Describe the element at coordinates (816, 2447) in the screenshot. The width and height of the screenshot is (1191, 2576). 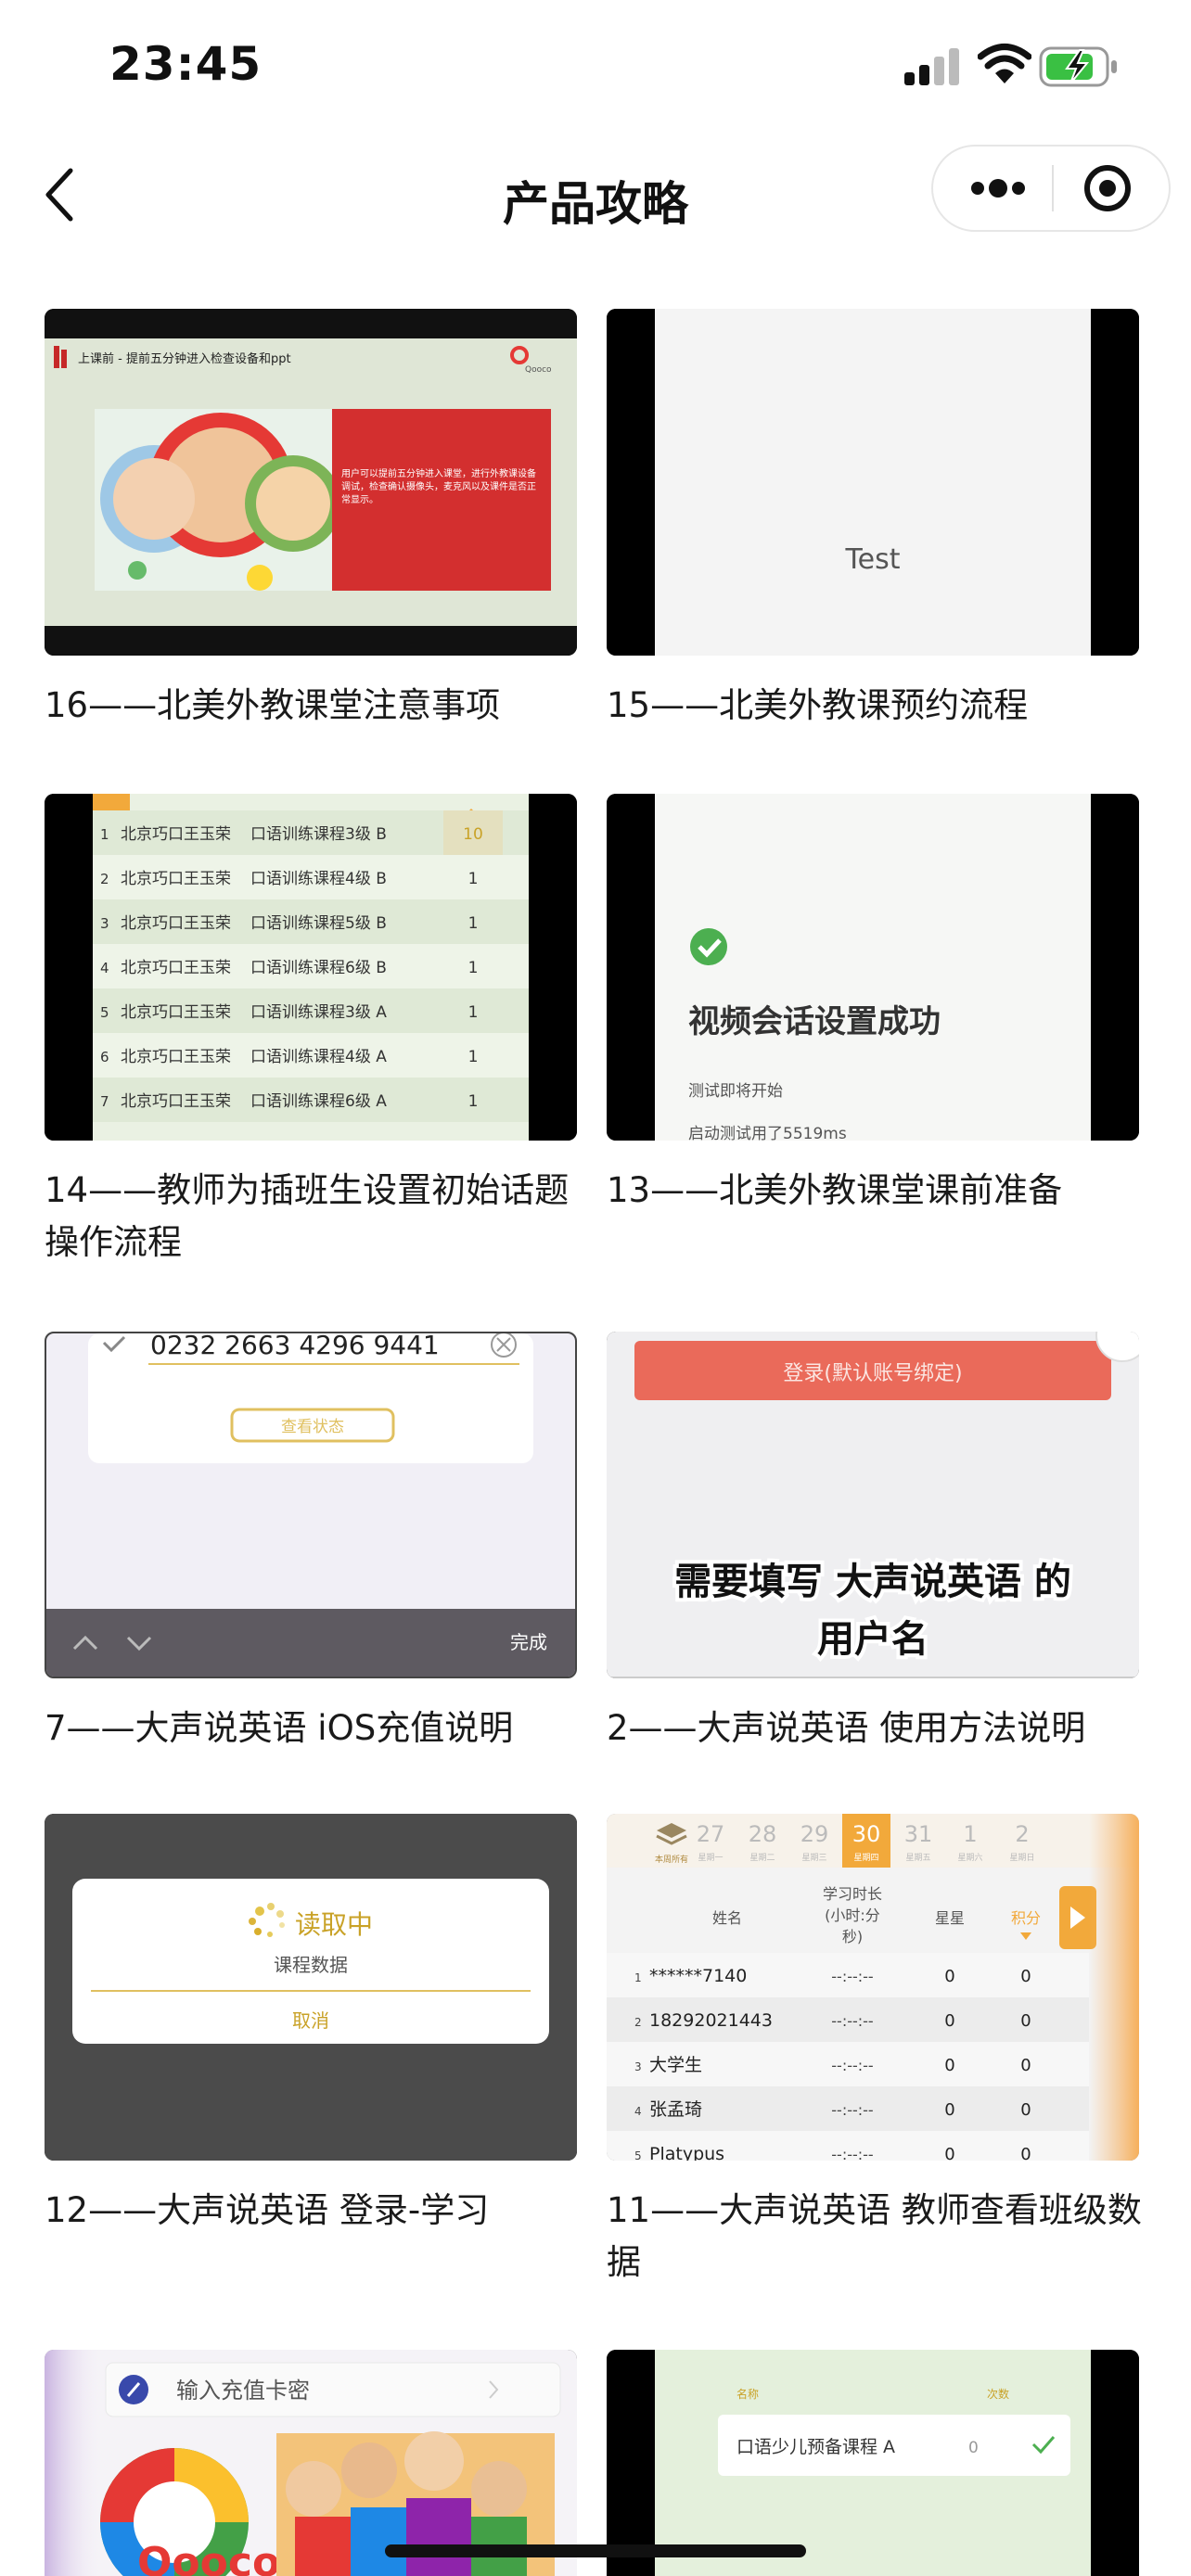
I see `course-name: 口语少儿预备课程 A` at that location.